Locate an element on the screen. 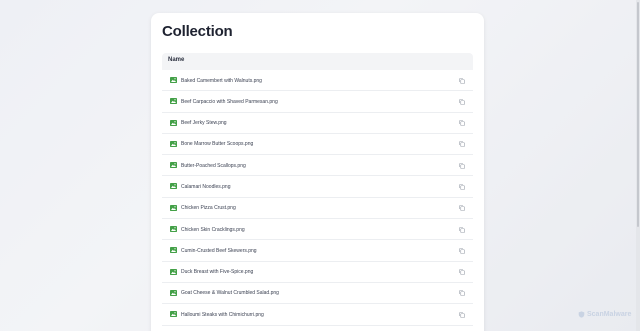 The image size is (640, 331). table-row: Beef Carpaccio with Shaved Parmesan.png is located at coordinates (317, 102).